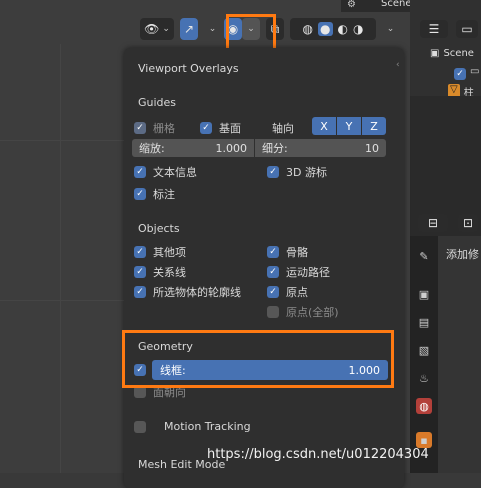  What do you see at coordinates (152, 29) in the screenshot?
I see `visibility-icon: 👁` at bounding box center [152, 29].